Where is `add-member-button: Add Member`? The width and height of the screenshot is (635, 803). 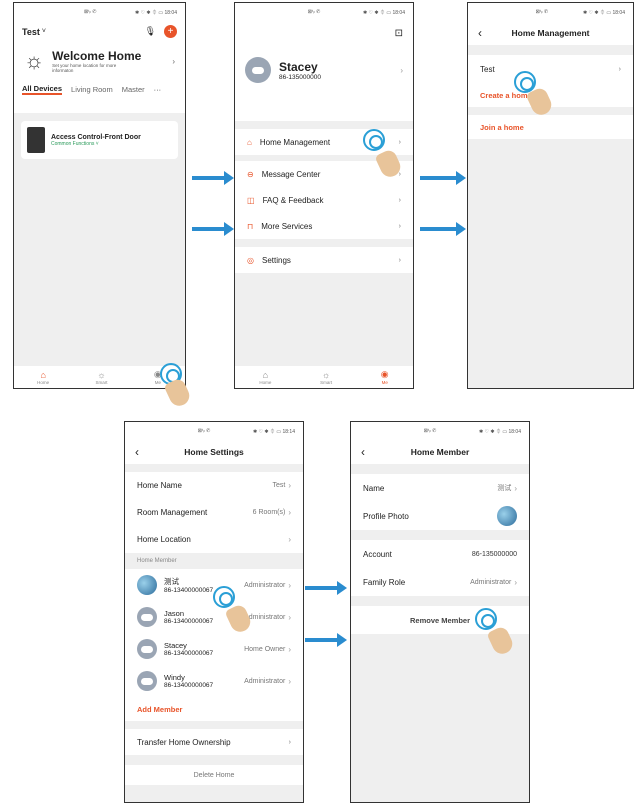 add-member-button: Add Member is located at coordinates (214, 709).